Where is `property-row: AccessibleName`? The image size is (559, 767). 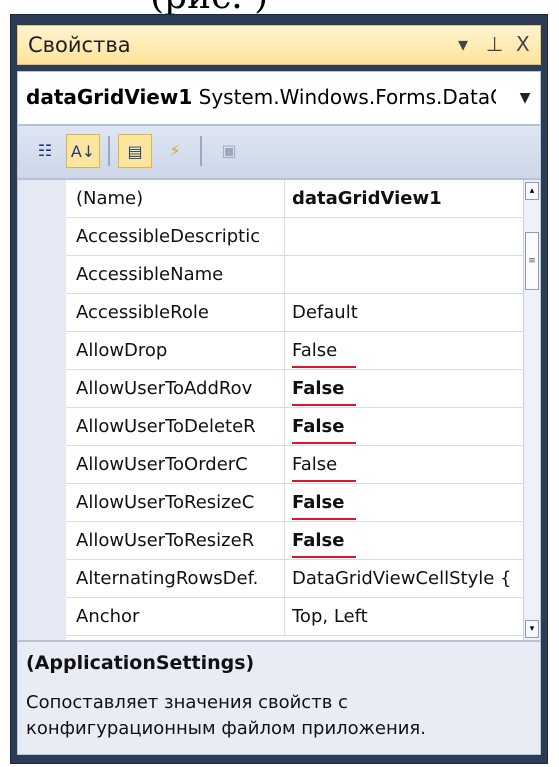
property-row: AccessibleName is located at coordinates (296, 275).